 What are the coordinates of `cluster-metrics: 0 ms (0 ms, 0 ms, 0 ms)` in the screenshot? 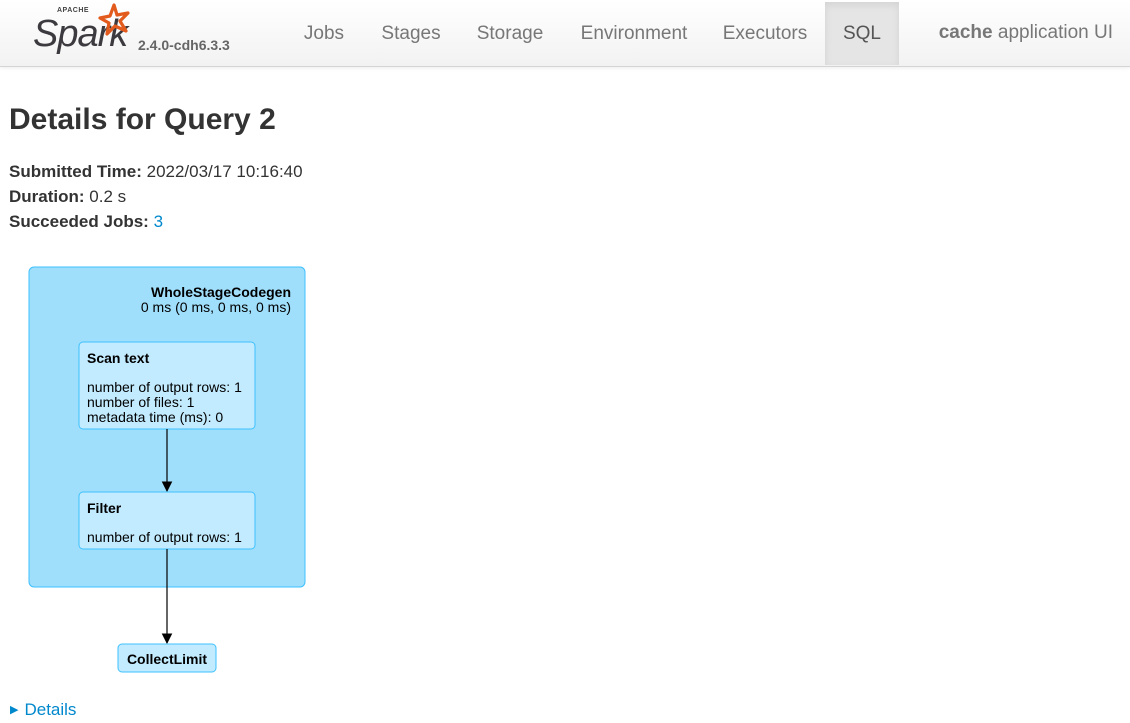 It's located at (216, 307).